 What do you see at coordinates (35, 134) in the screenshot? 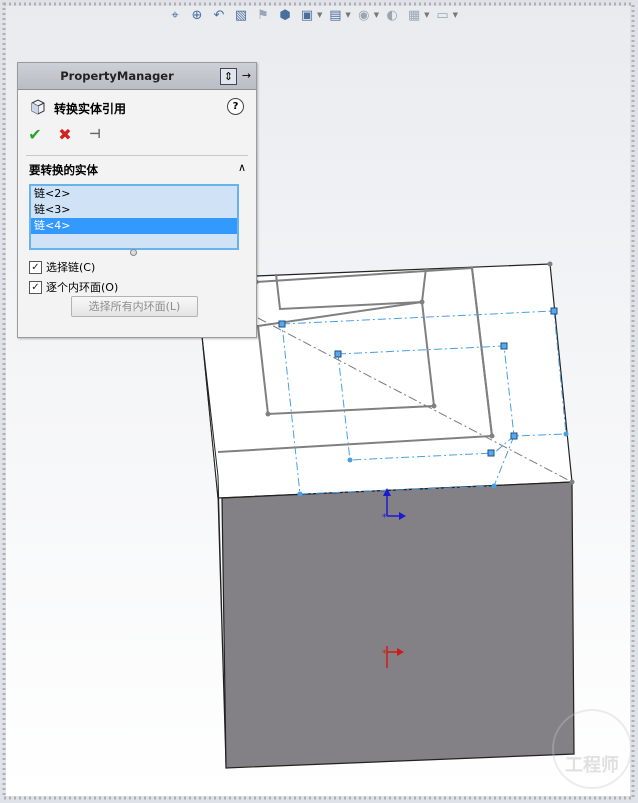
I see `ok-button: ✔` at bounding box center [35, 134].